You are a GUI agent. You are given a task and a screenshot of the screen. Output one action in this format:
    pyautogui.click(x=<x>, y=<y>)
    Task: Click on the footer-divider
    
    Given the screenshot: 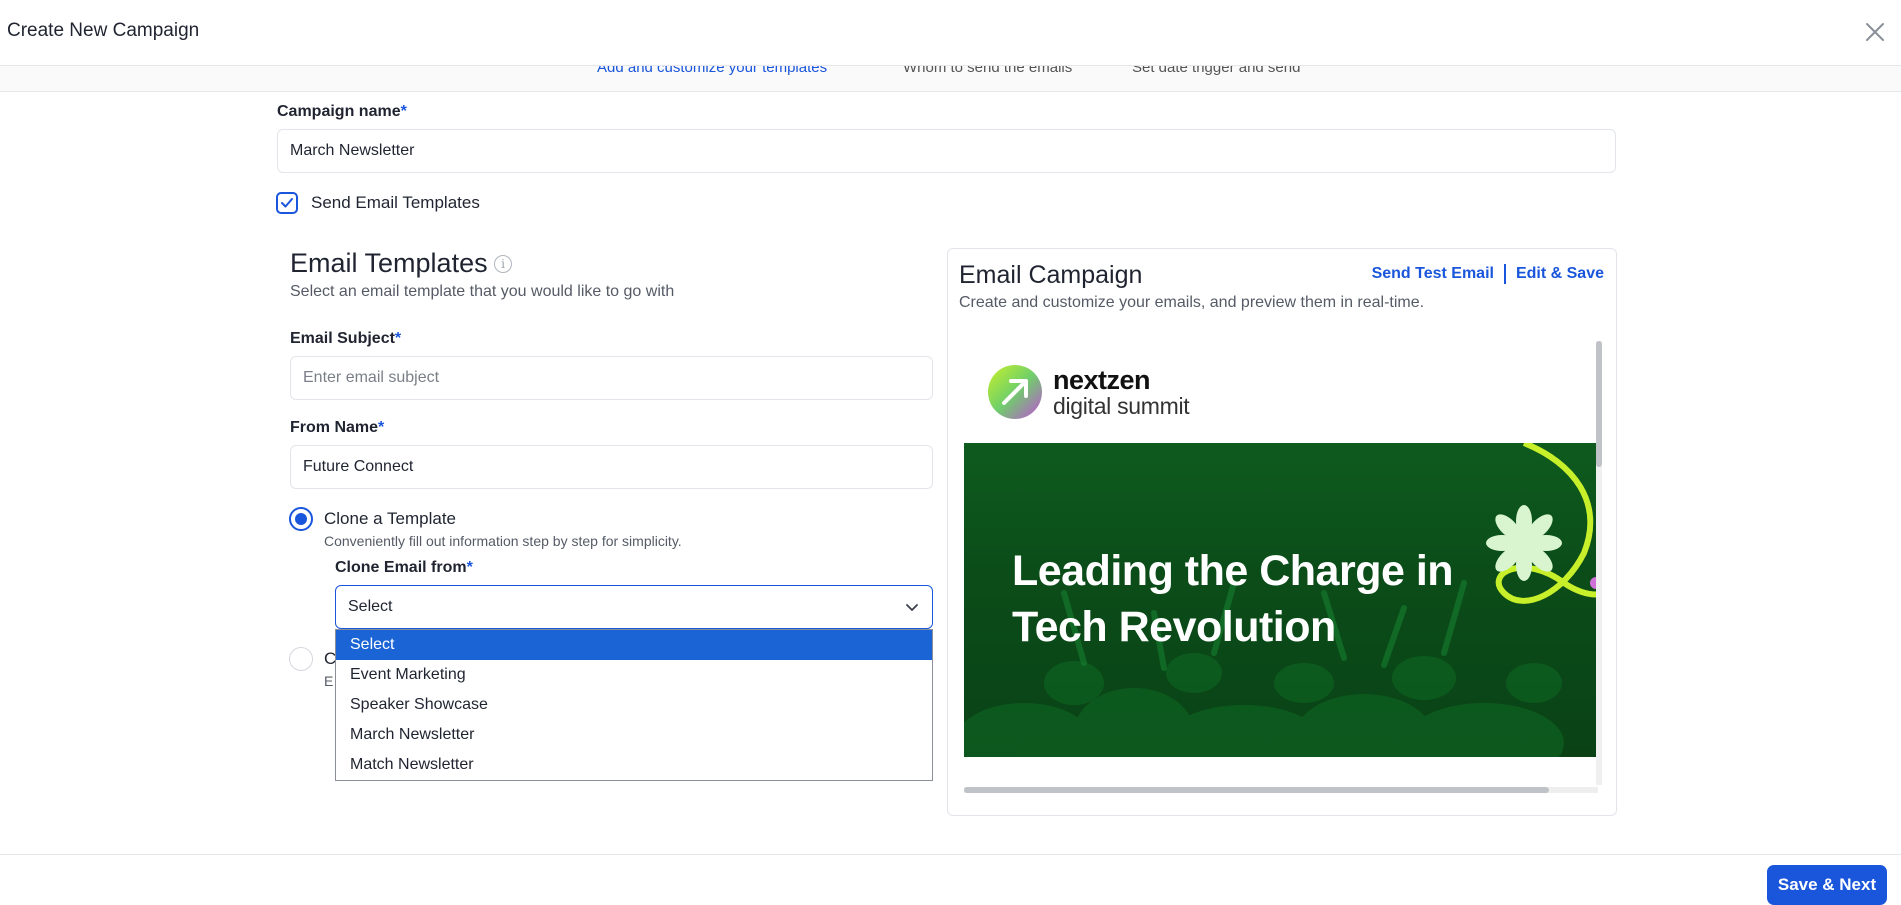 What is the action you would take?
    pyautogui.click(x=950, y=854)
    